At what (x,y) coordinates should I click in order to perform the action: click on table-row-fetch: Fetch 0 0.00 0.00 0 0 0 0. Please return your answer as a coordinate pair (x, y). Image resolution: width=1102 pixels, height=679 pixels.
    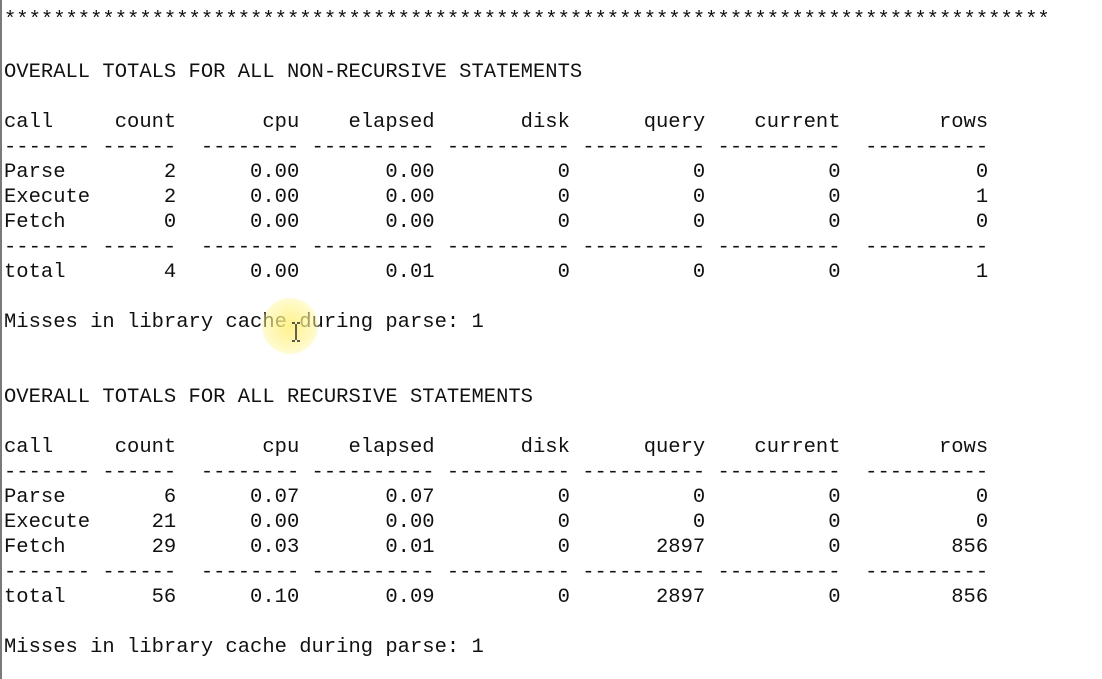
    Looking at the image, I should click on (496, 222).